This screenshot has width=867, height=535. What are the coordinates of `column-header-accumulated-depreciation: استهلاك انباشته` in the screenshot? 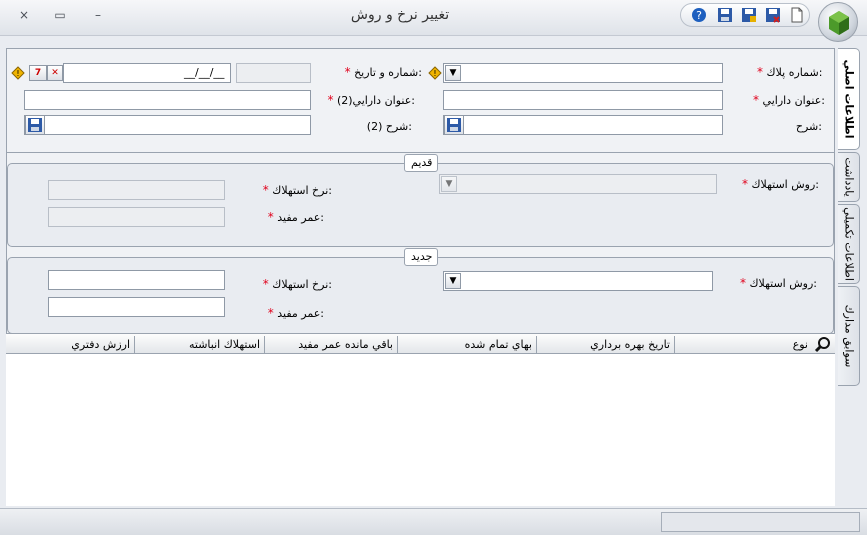 It's located at (199, 344).